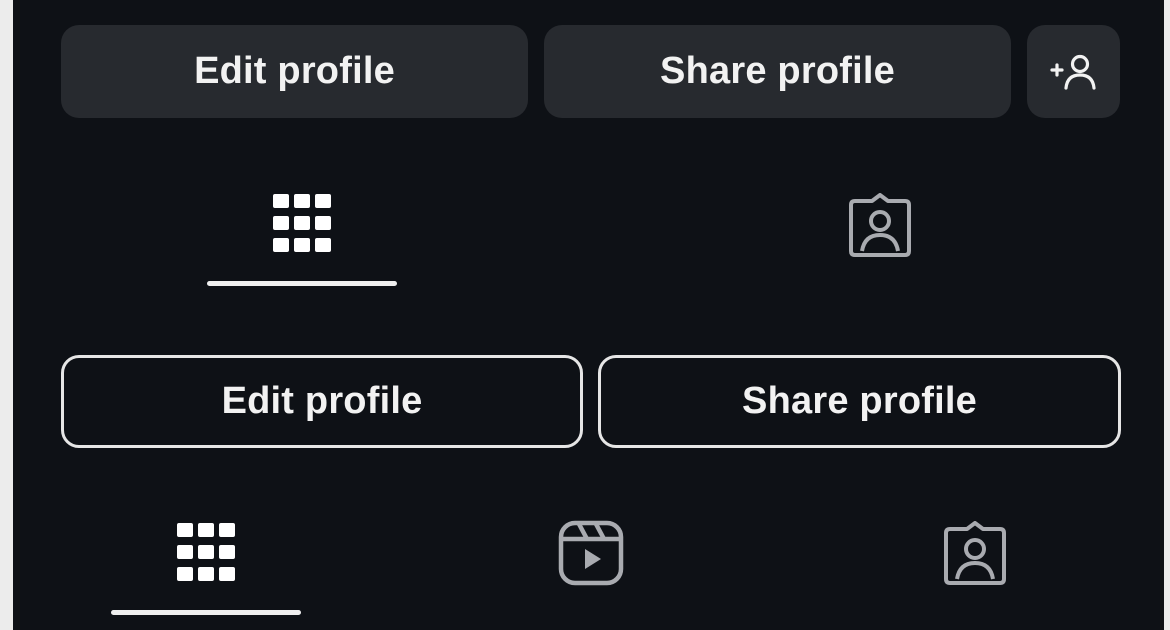 Image resolution: width=1170 pixels, height=630 pixels. What do you see at coordinates (322, 401) in the screenshot?
I see `edit-profile-button-outlined: Edit profile` at bounding box center [322, 401].